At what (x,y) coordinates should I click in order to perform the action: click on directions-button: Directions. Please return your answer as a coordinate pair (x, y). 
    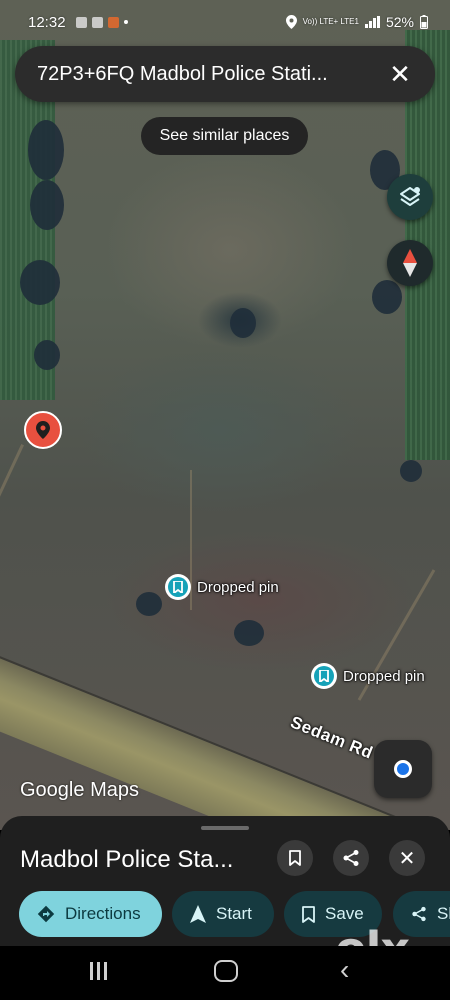
    Looking at the image, I should click on (90, 914).